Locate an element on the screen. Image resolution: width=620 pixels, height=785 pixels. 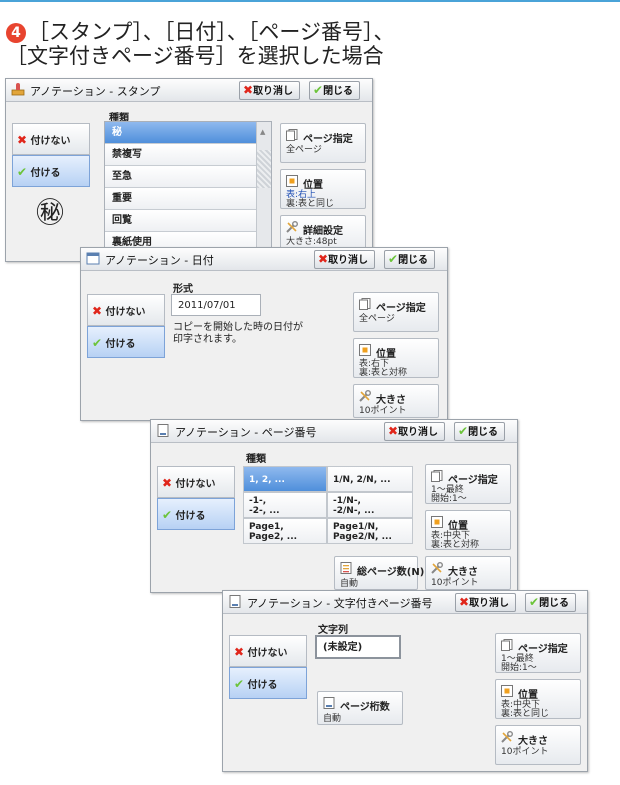
text-page-number-position-button: 位置 表:中央下 裏:表と同じ is located at coordinates (538, 699).